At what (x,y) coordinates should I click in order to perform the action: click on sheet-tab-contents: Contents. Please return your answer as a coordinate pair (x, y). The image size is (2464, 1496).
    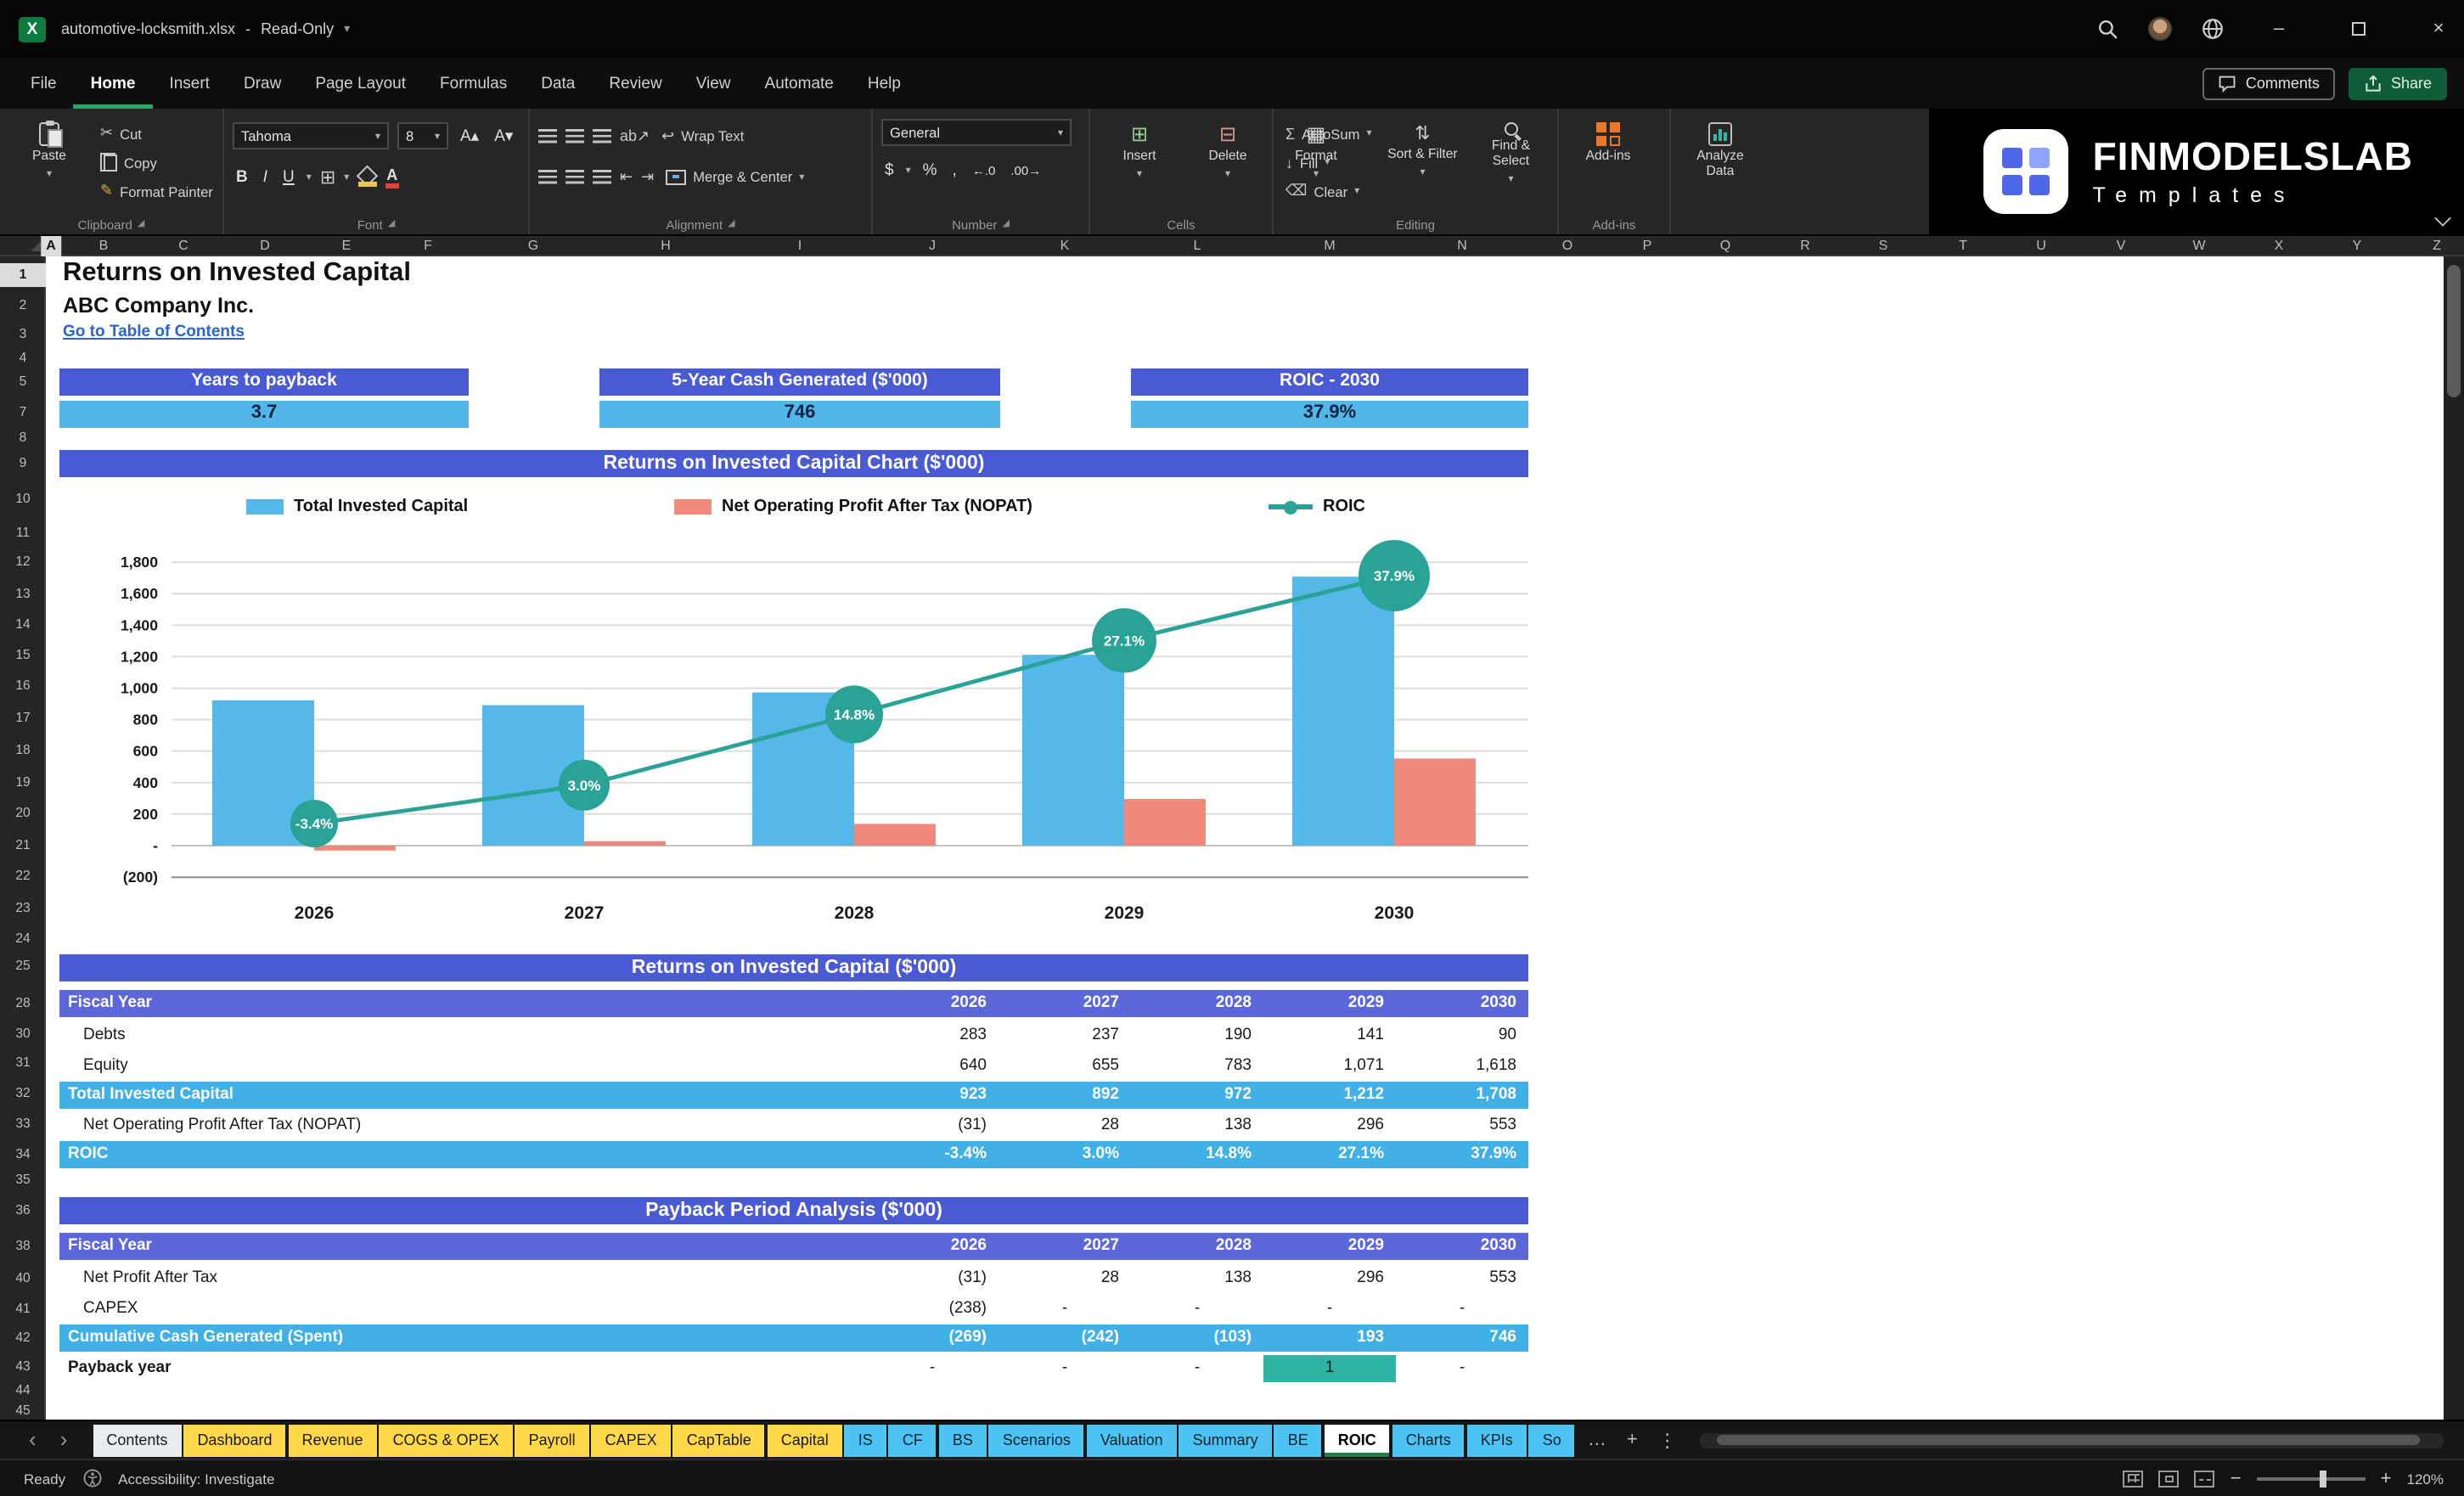
    Looking at the image, I should click on (137, 1440).